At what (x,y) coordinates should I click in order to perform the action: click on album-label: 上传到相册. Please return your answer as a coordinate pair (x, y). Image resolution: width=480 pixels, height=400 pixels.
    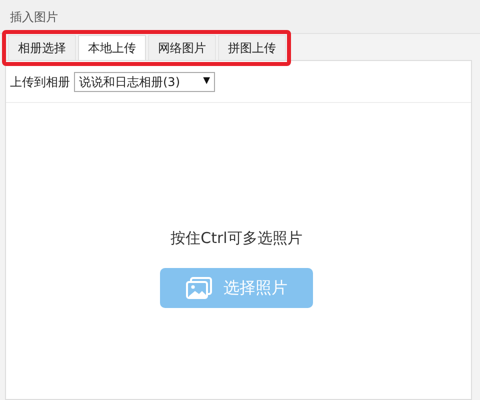
    Looking at the image, I should click on (40, 82).